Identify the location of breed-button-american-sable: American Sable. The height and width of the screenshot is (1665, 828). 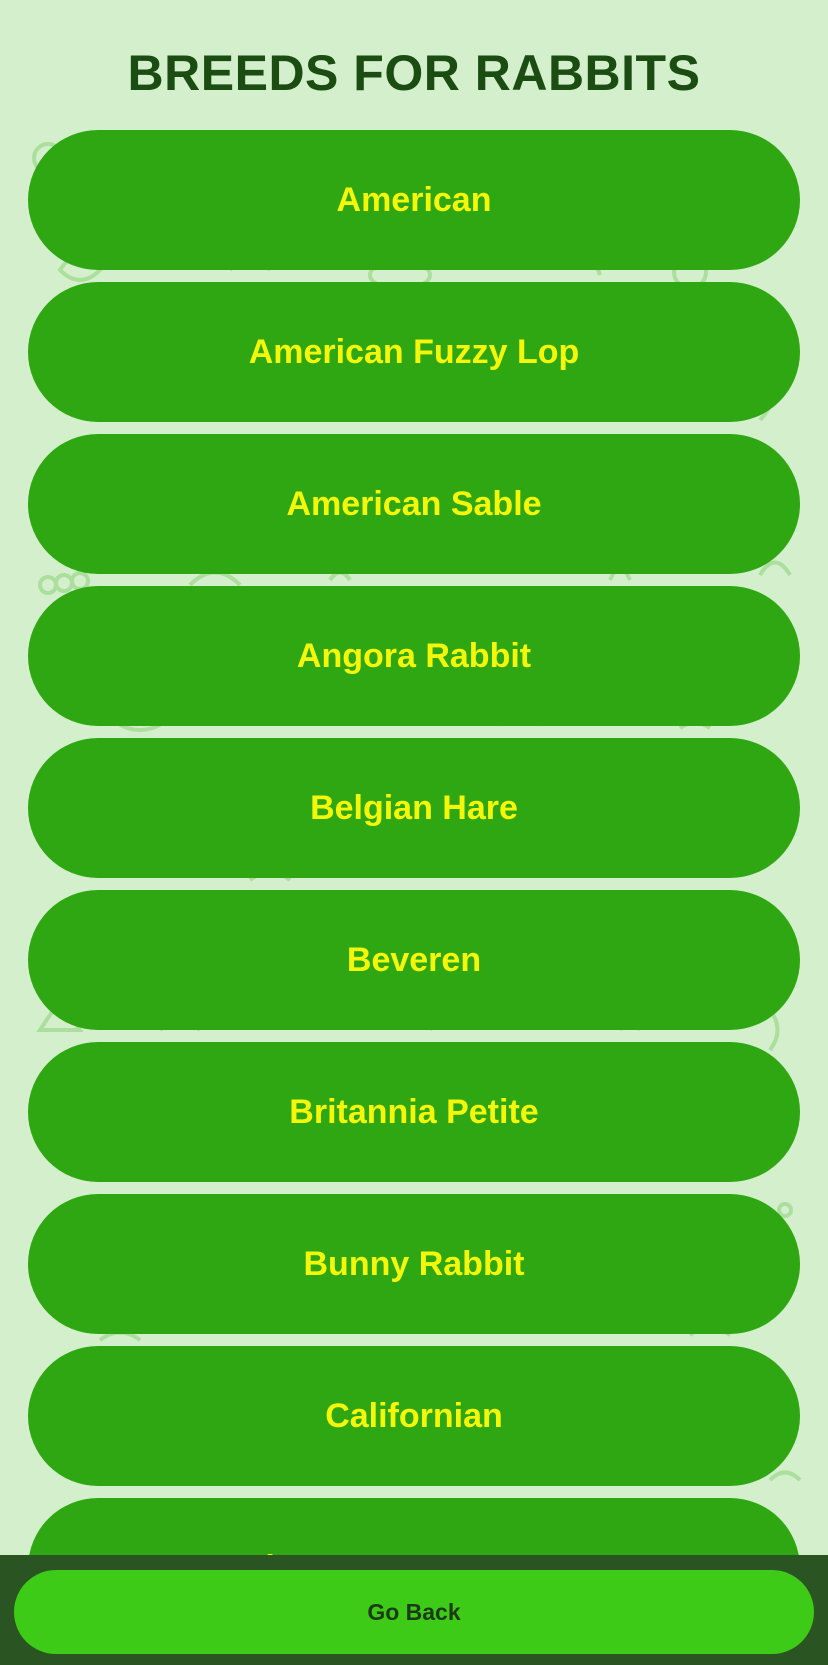
(414, 504).